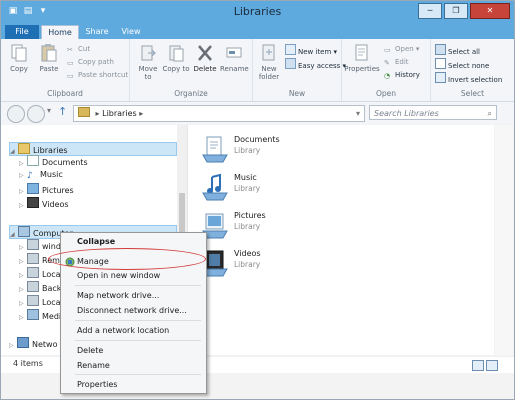 The image size is (515, 400). I want to click on new-item-button: New item ▾, so click(311, 50).